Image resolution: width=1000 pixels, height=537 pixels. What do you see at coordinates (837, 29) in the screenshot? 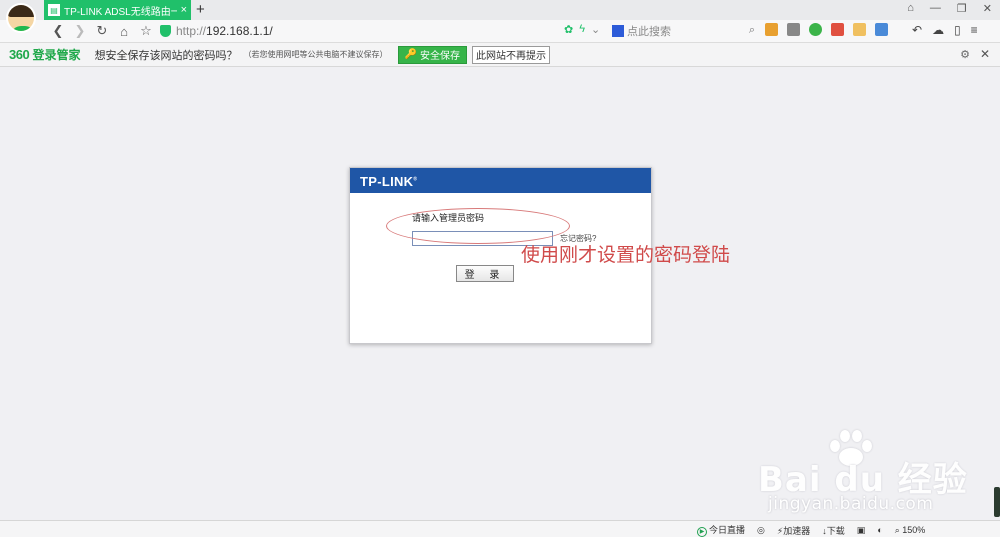
I see `translate-icon` at bounding box center [837, 29].